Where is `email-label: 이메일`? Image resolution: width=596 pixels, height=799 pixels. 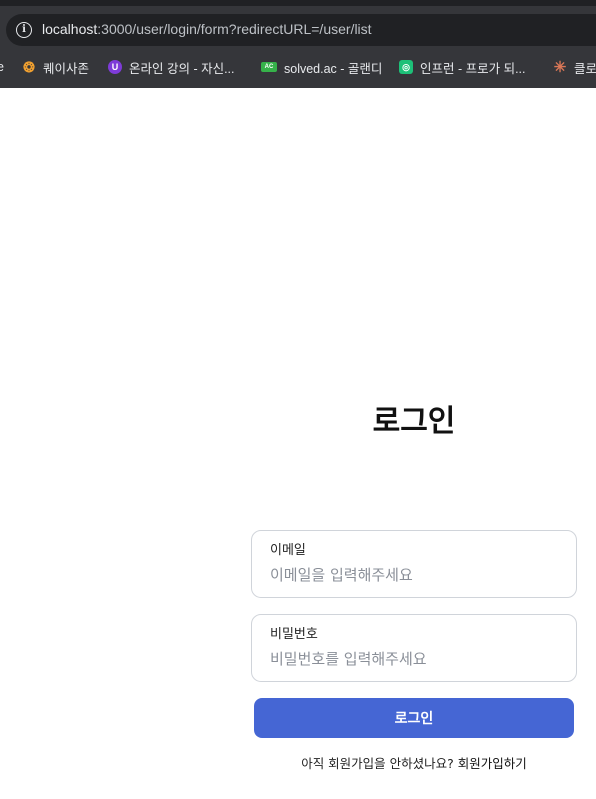
email-label: 이메일 is located at coordinates (288, 550).